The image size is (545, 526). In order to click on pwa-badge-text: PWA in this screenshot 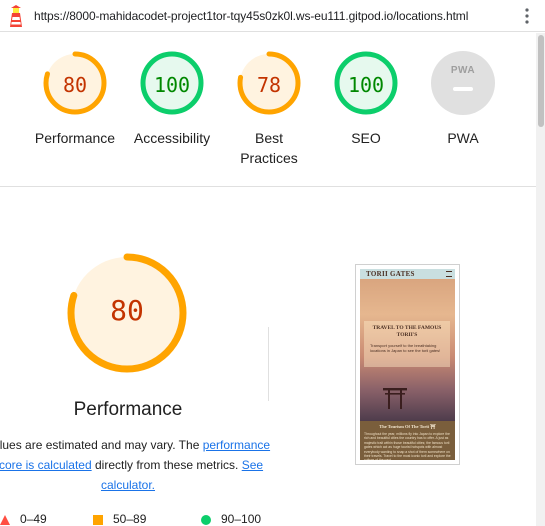, I will do `click(463, 70)`.